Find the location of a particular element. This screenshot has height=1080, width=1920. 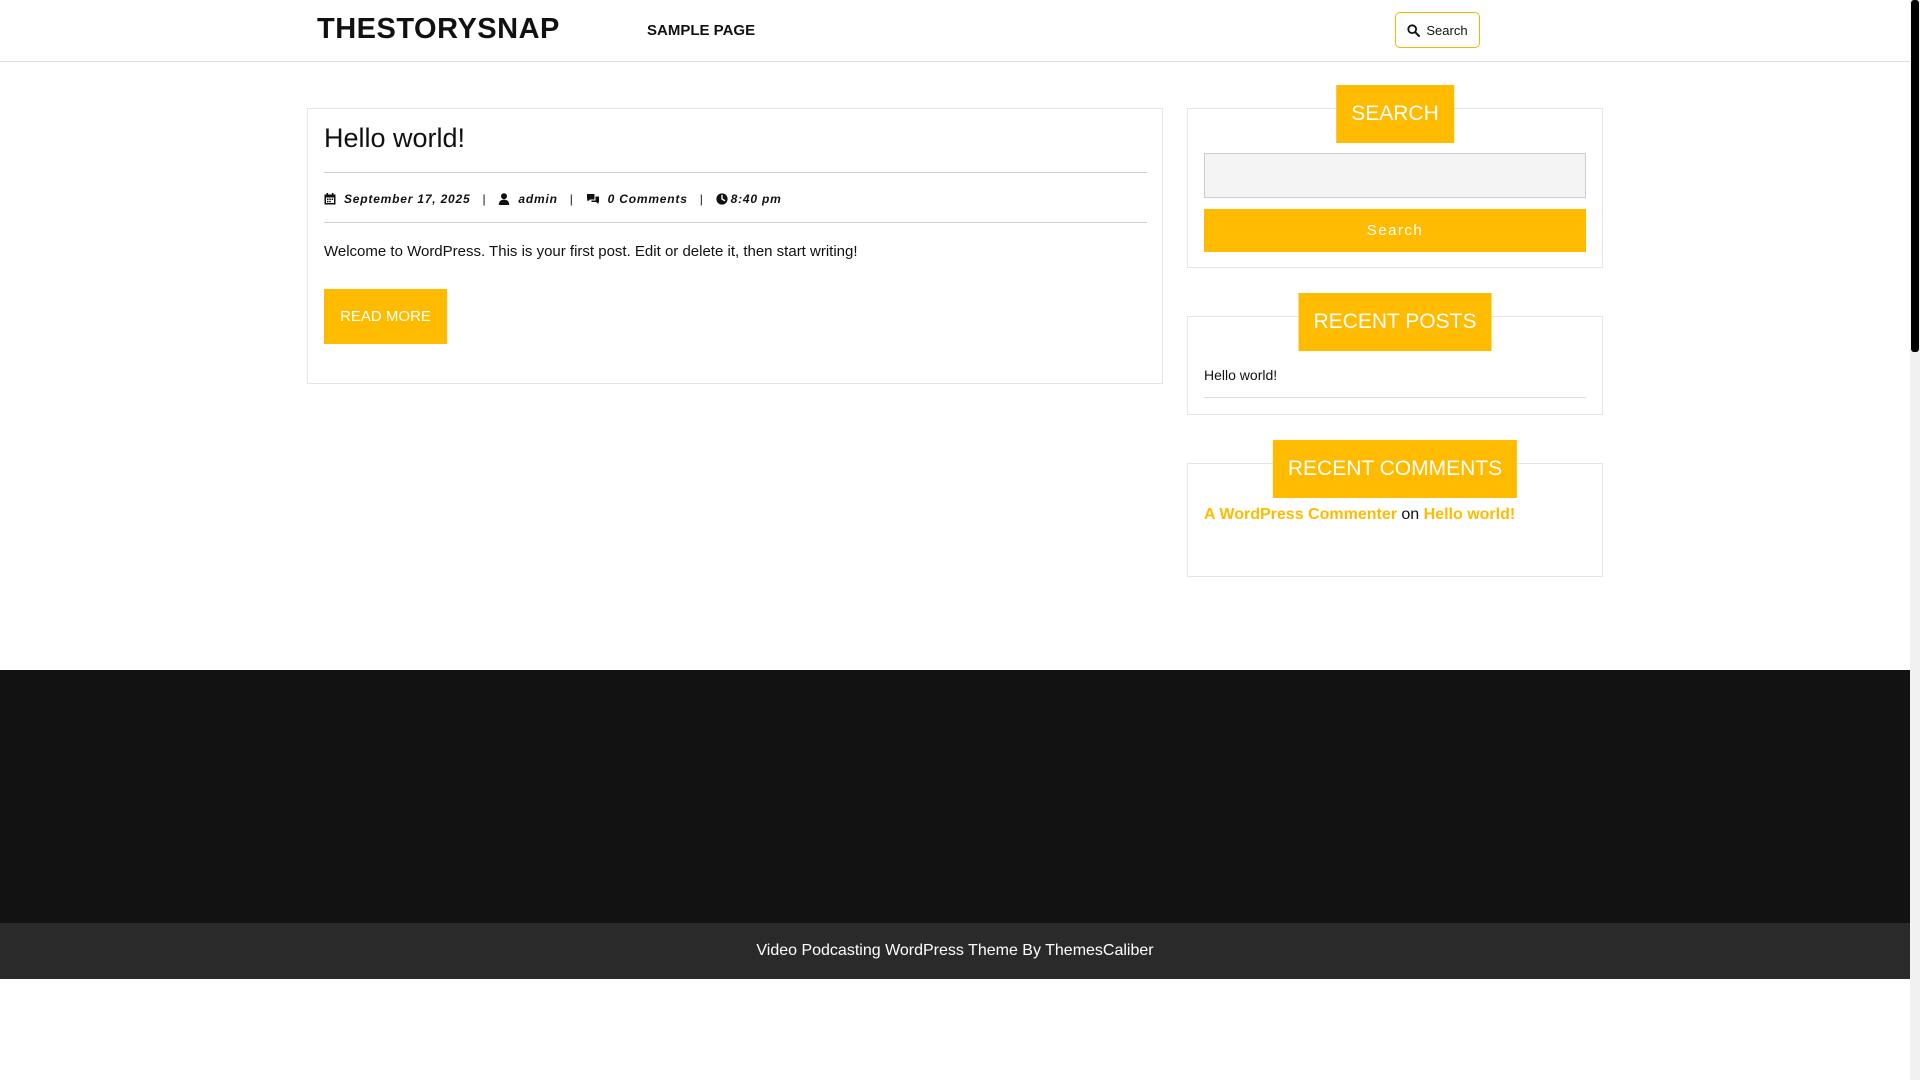

post-title: Hello world! is located at coordinates (394, 138).